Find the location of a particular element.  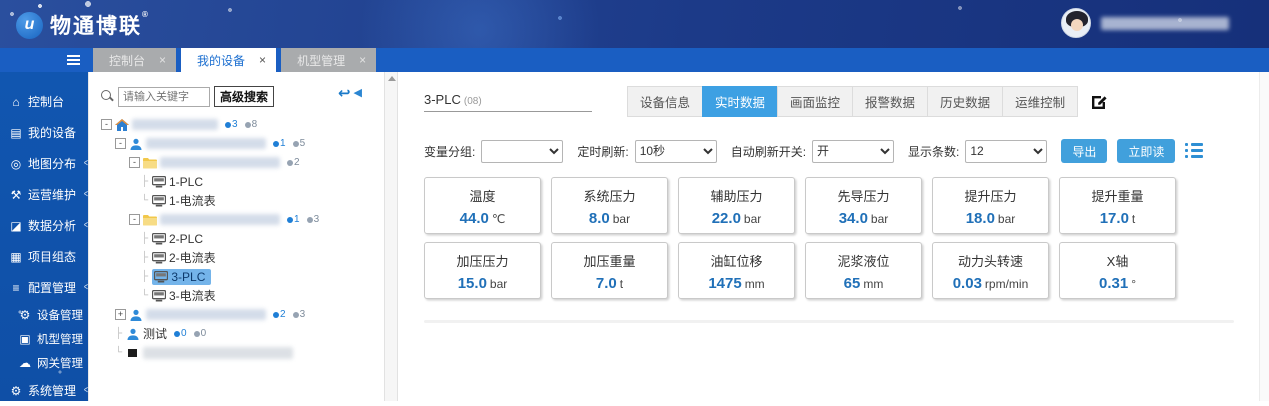

tree-node-device: └ 1-电流表 is located at coordinates (239, 200).